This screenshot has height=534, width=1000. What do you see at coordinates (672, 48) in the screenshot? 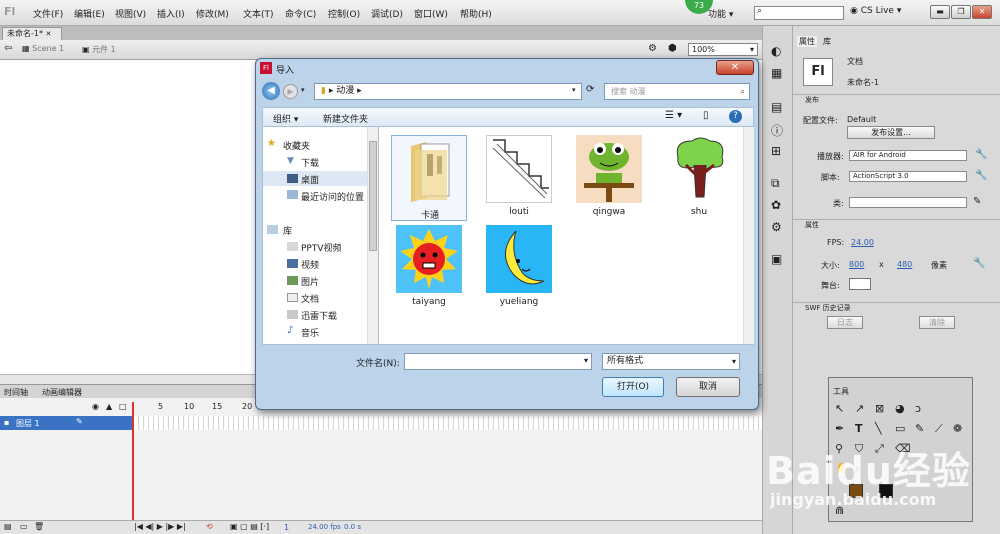
I see `edit-symbol-icon: ⬢` at bounding box center [672, 48].